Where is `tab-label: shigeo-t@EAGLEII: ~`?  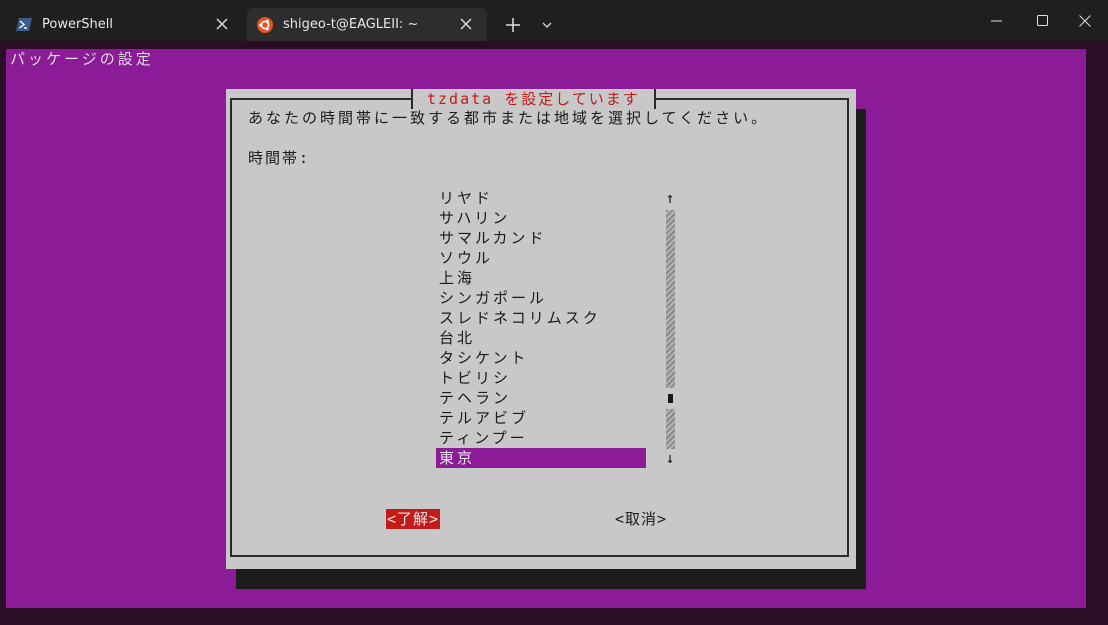
tab-label: shigeo-t@EAGLEII: ~ is located at coordinates (351, 24).